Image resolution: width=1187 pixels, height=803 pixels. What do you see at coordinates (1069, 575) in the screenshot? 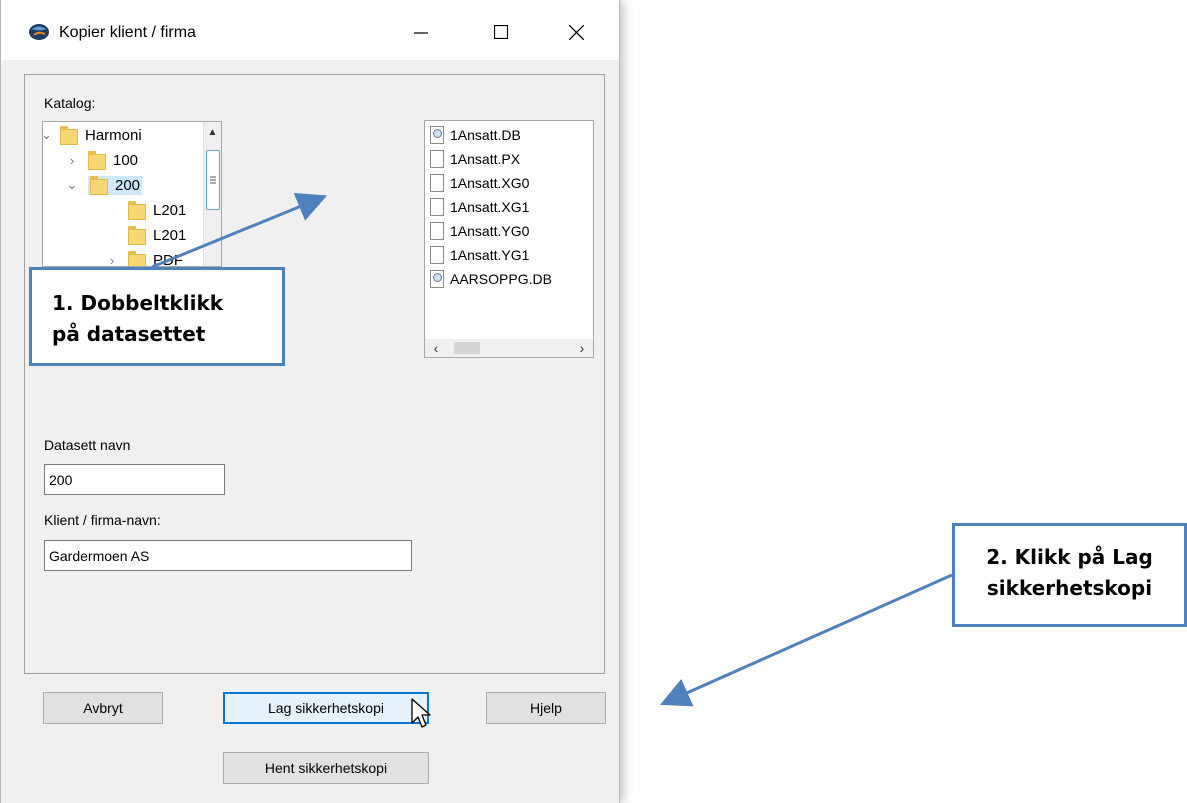
I see `callout-step2: 2. Klikk på Lag sikkerhetskopi` at bounding box center [1069, 575].